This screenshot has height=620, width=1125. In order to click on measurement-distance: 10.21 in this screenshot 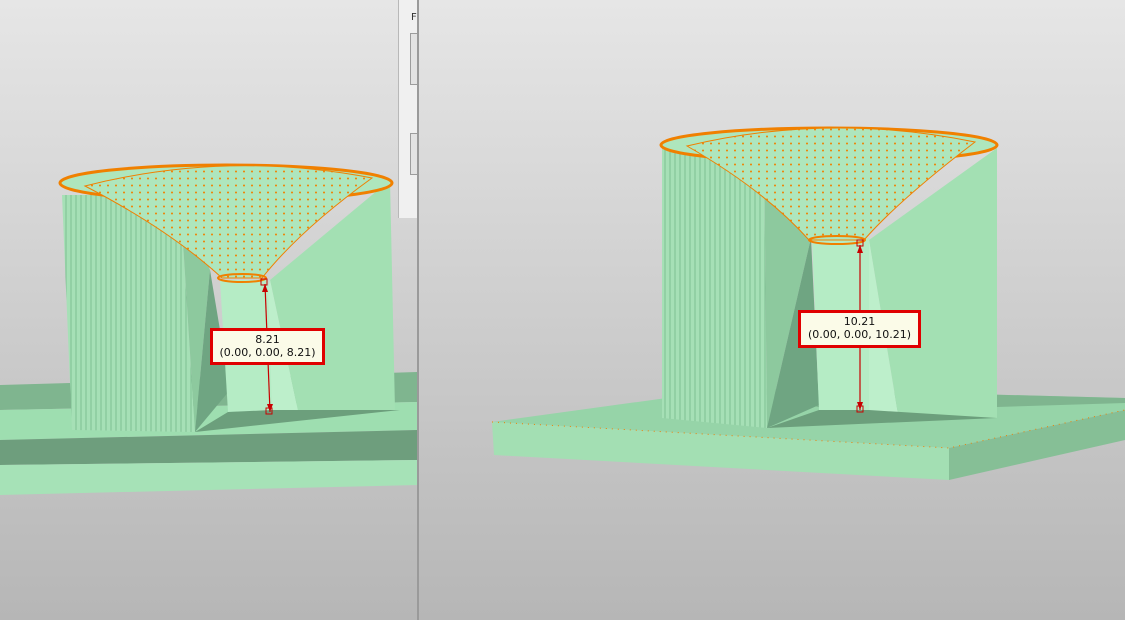, I will do `click(859, 321)`.